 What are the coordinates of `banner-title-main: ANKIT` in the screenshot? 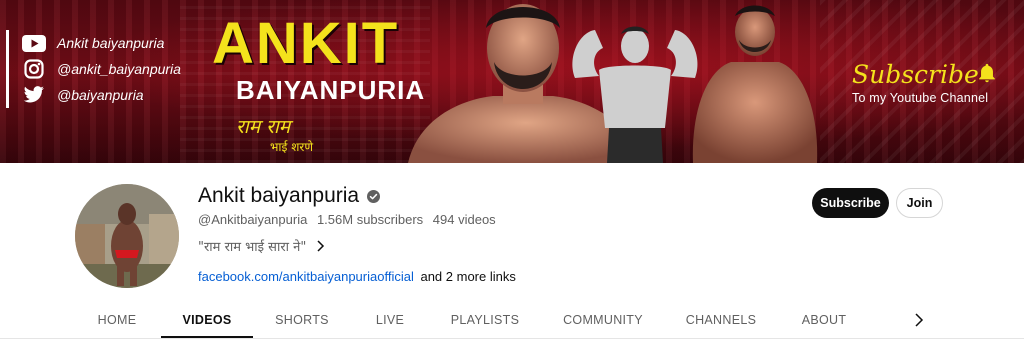 It's located at (306, 43).